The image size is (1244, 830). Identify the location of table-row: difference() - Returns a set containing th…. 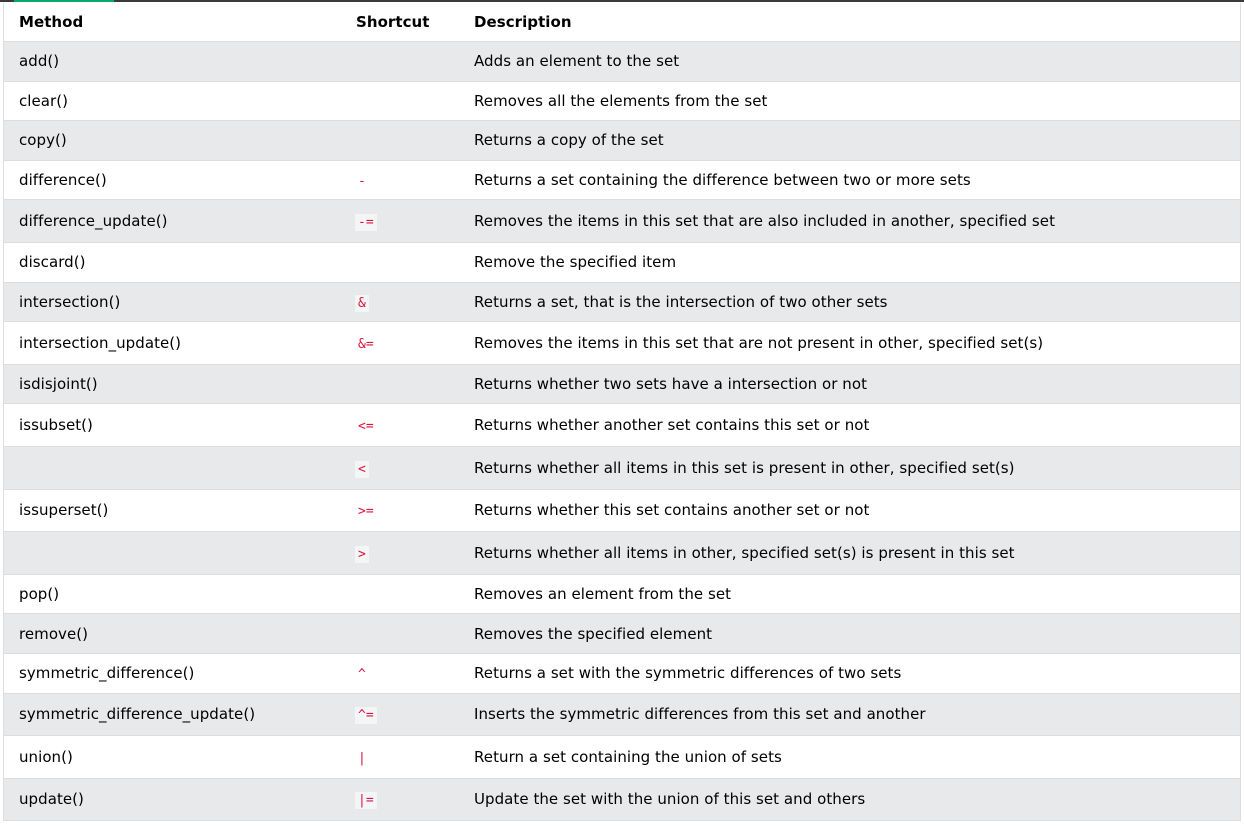
(622, 180).